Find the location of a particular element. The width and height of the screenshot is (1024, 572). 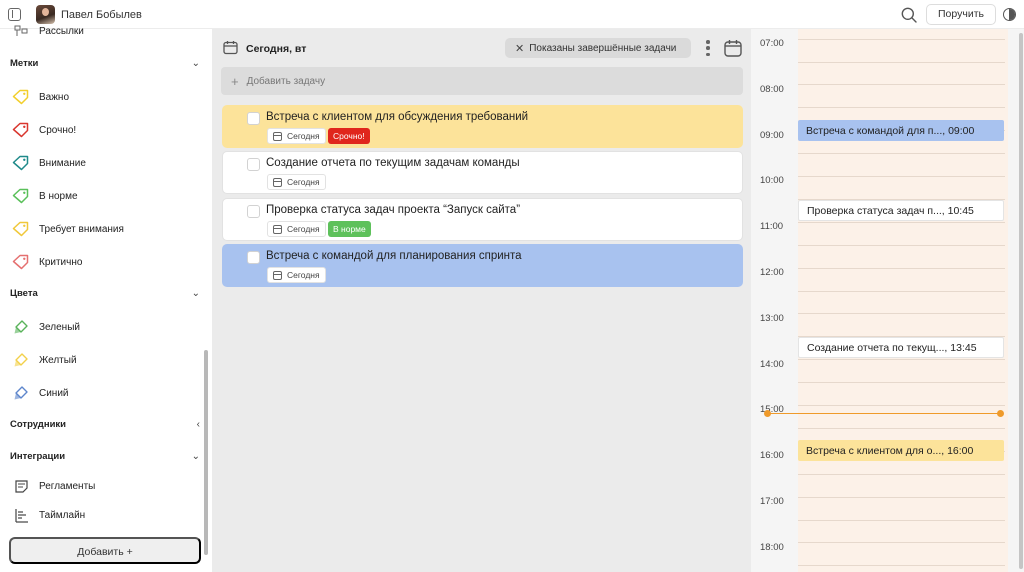

hour-label: 12:00 is located at coordinates (772, 272).